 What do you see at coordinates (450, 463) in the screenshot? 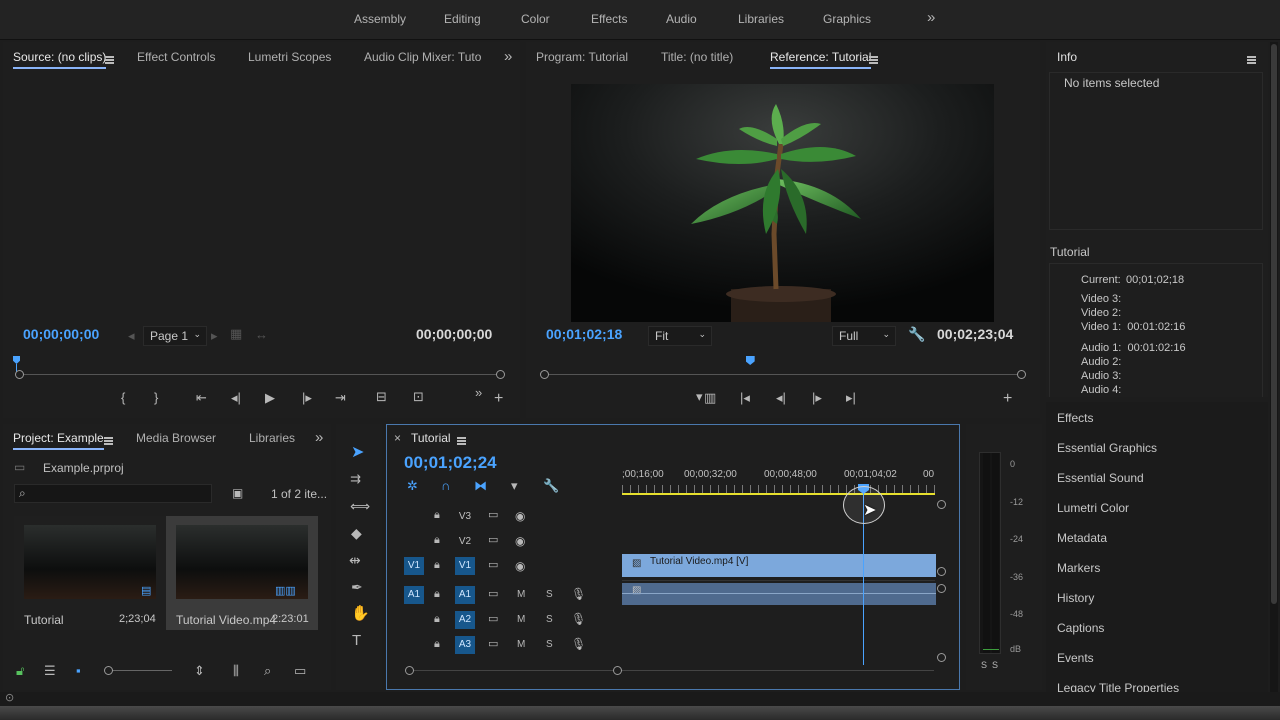
I see `timeline-timecode: 00;01;02;24` at bounding box center [450, 463].